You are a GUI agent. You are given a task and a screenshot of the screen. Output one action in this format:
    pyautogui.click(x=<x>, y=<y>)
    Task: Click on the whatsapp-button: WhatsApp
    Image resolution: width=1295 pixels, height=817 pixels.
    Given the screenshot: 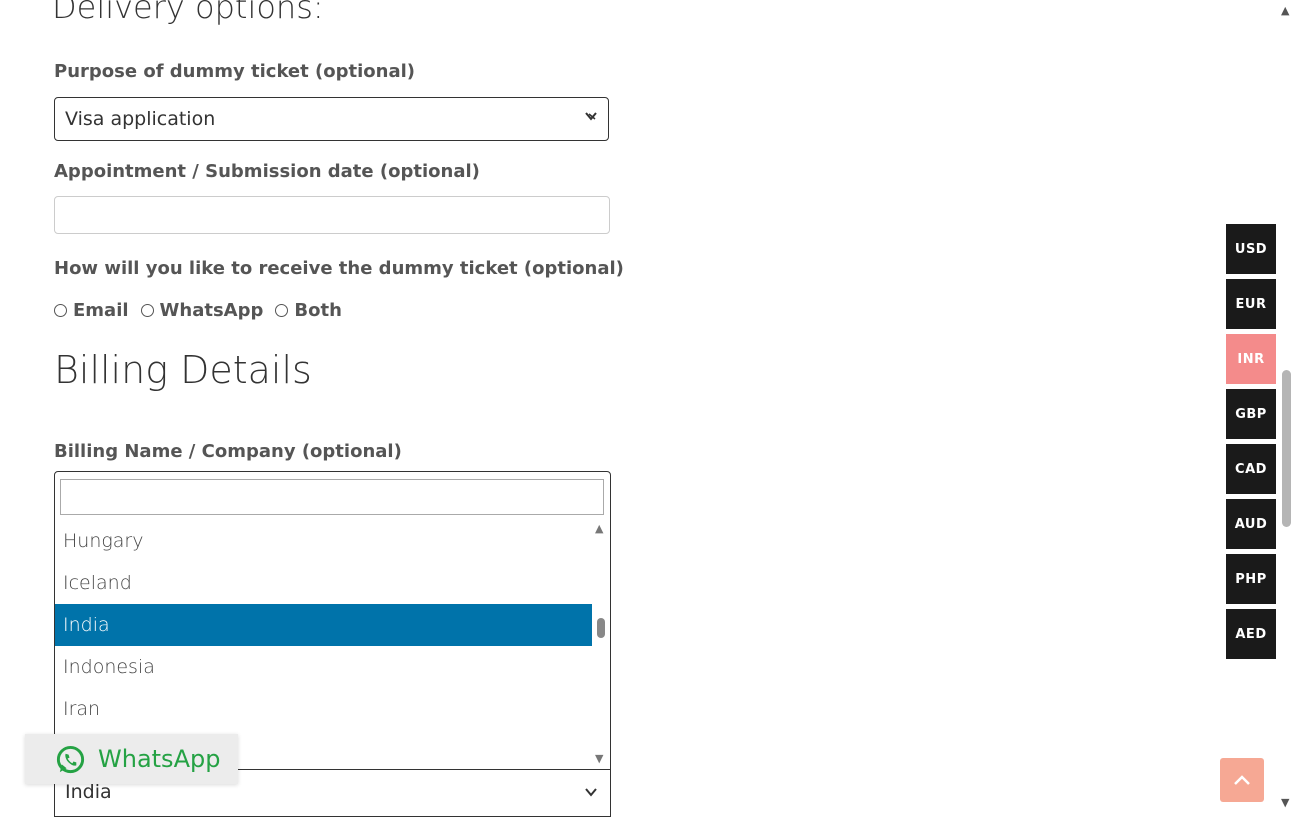 What is the action you would take?
    pyautogui.click(x=131, y=759)
    